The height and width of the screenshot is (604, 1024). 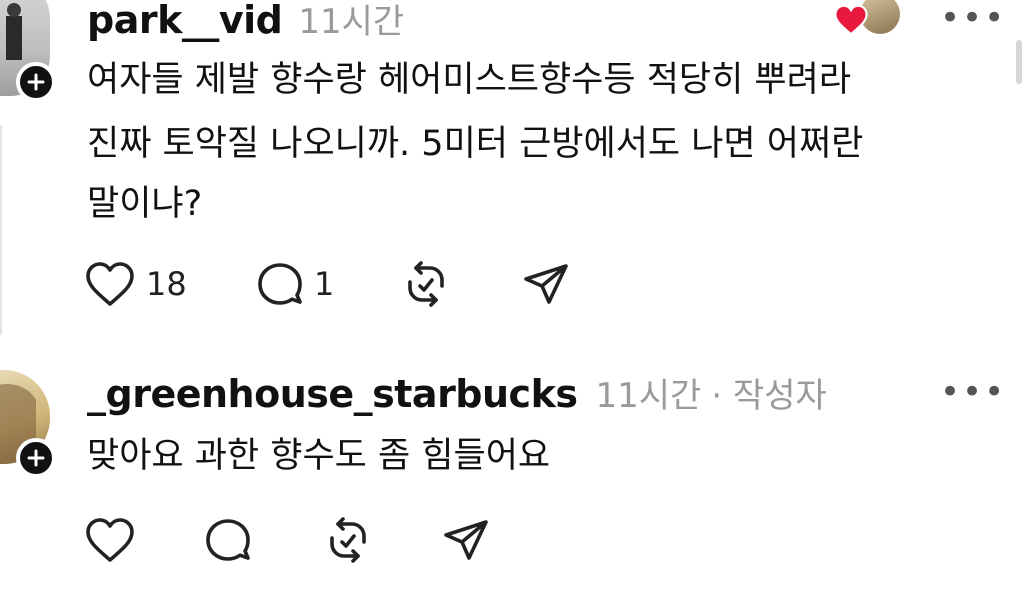 I want to click on reply-button: 1, so click(x=295, y=284).